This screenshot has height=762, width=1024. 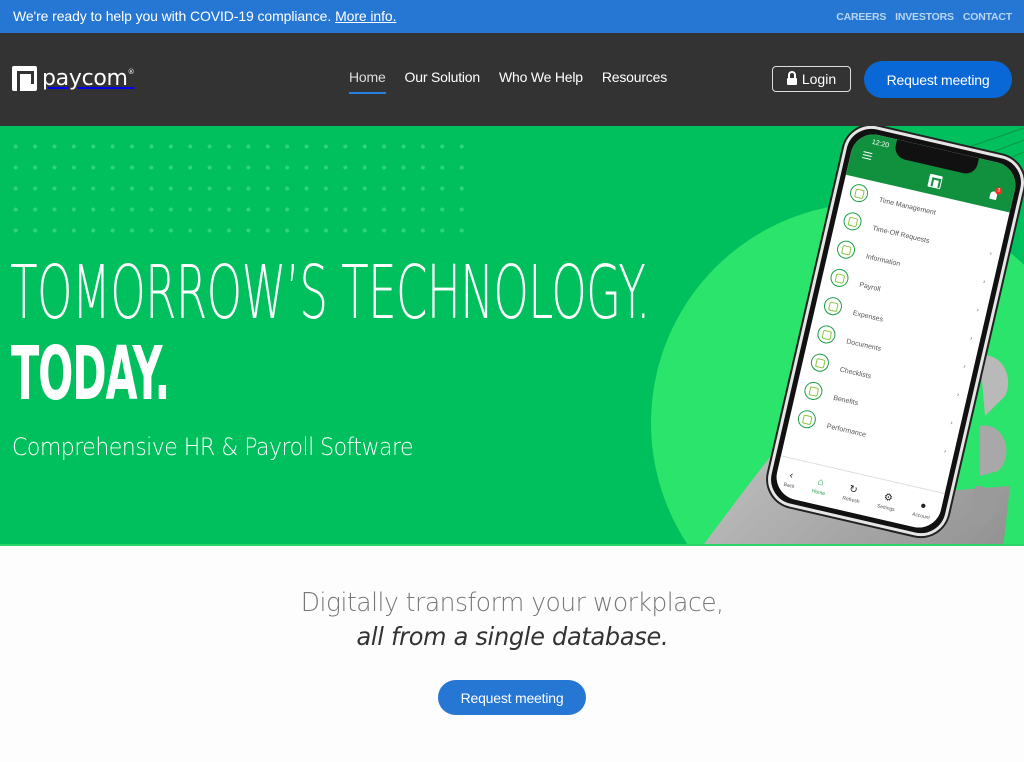 What do you see at coordinates (541, 80) in the screenshot?
I see `nav-item-who-we-help: Who We Help` at bounding box center [541, 80].